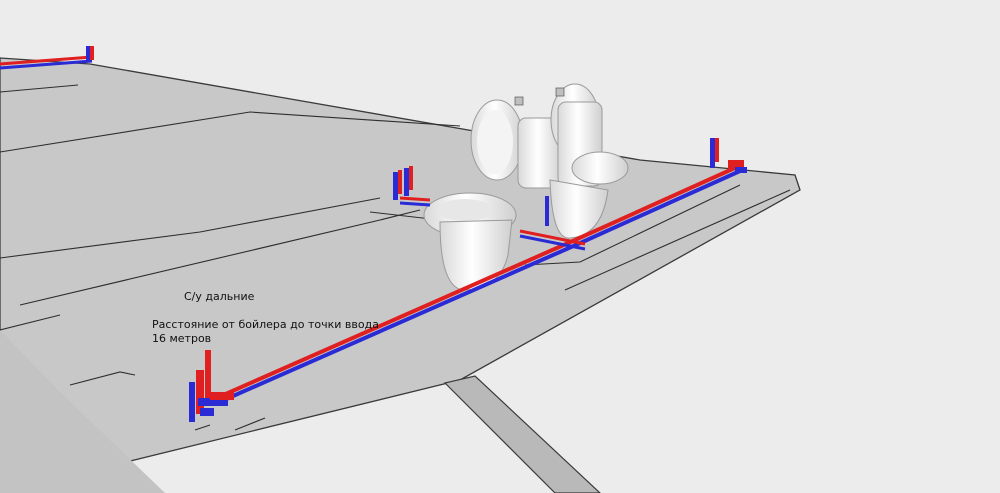  Describe the element at coordinates (265, 324) in the screenshot. I see `distance-label: Расстояние от бойлера до точки ввода` at that location.